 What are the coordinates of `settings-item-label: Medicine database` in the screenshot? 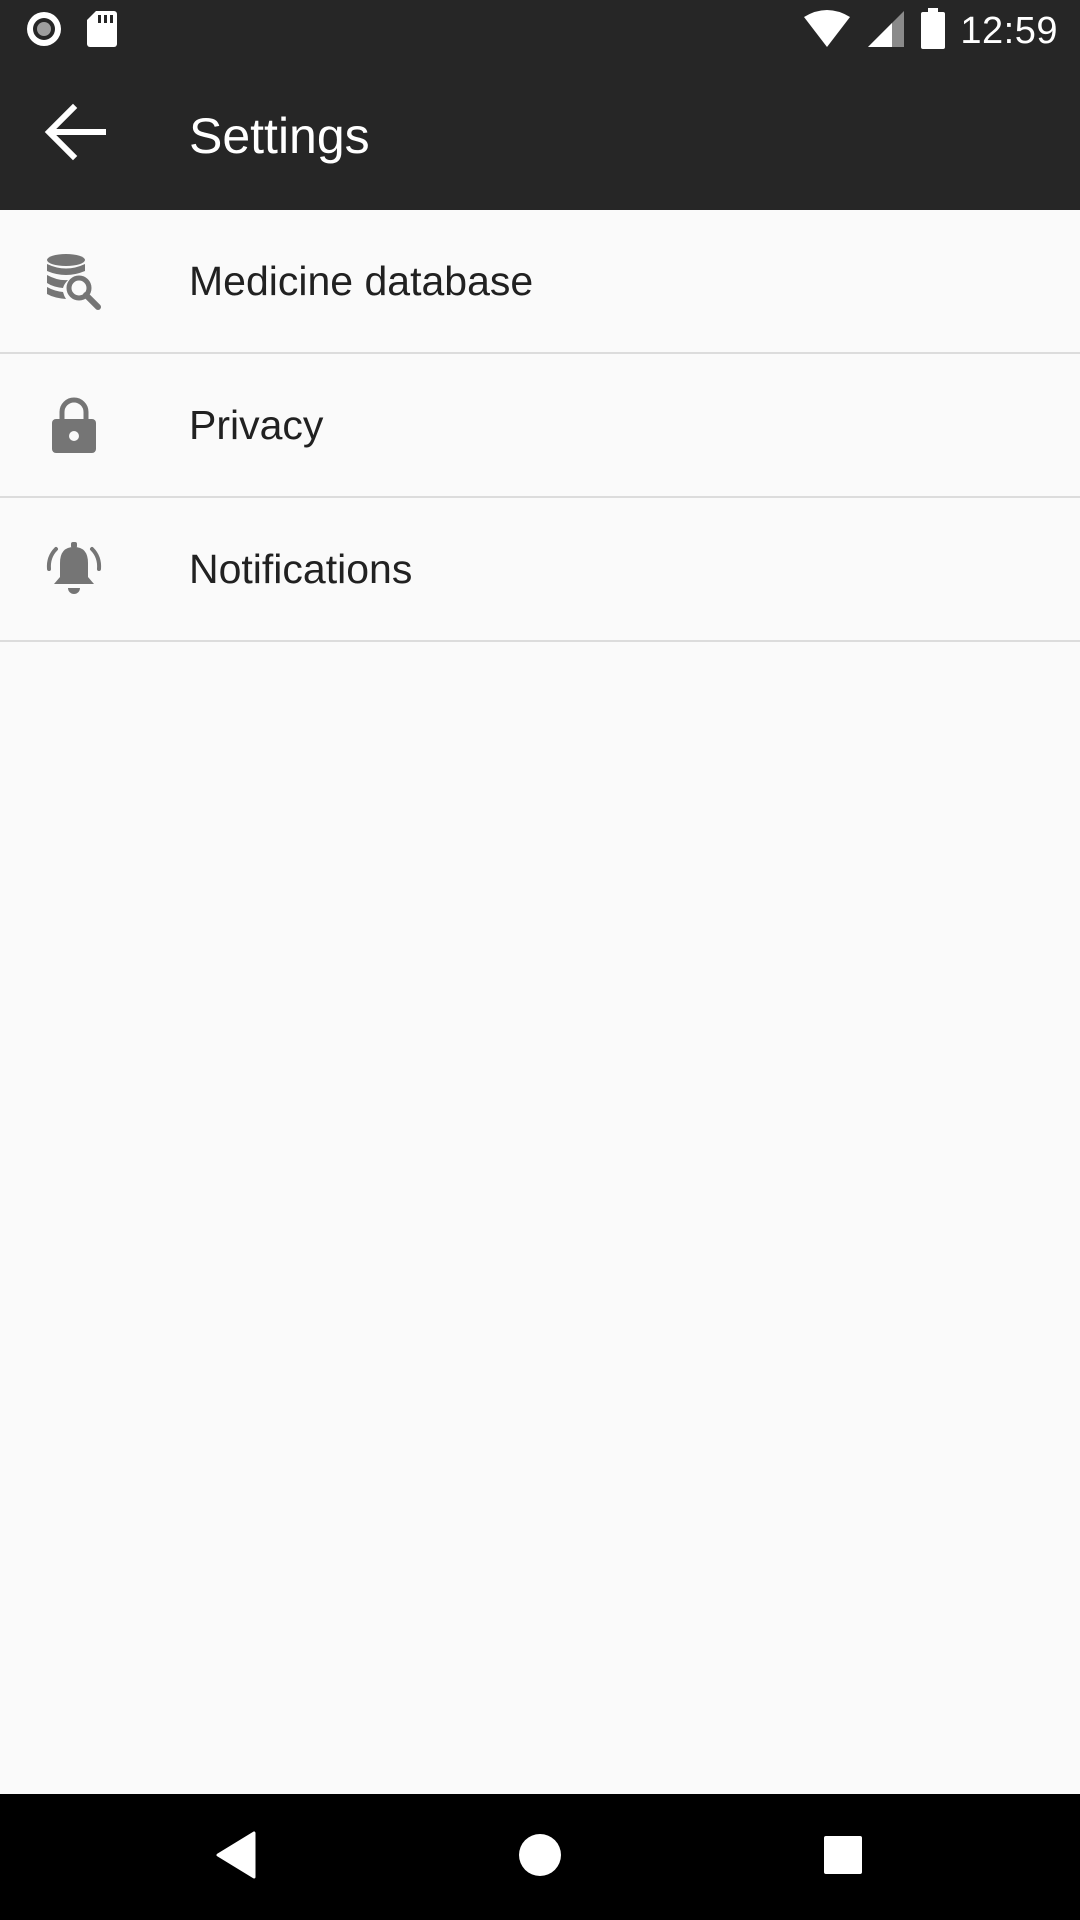 It's located at (361, 281).